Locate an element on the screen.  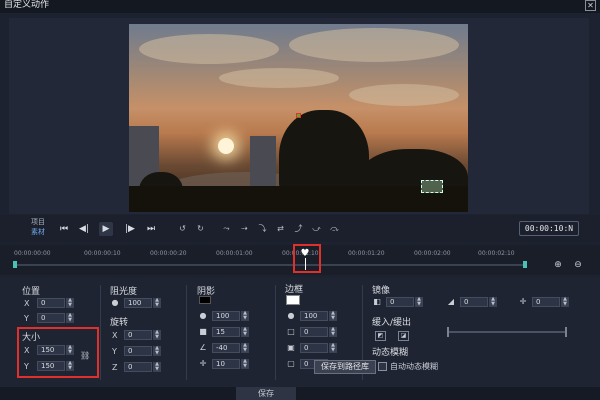
rotation-x-input: 0 is located at coordinates (138, 335).